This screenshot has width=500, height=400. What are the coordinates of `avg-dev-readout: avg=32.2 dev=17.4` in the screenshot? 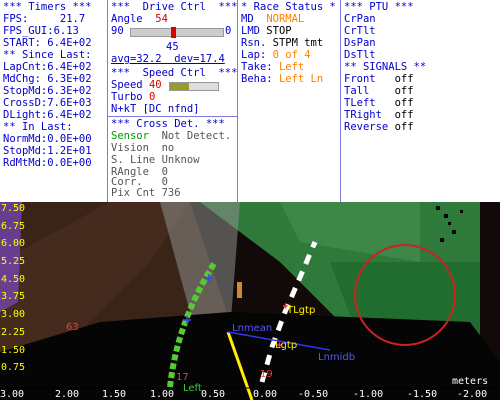 It's located at (168, 59).